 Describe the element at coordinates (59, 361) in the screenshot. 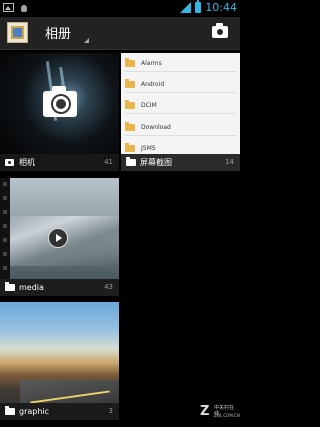

I see `album-graphic: graphic 3` at that location.